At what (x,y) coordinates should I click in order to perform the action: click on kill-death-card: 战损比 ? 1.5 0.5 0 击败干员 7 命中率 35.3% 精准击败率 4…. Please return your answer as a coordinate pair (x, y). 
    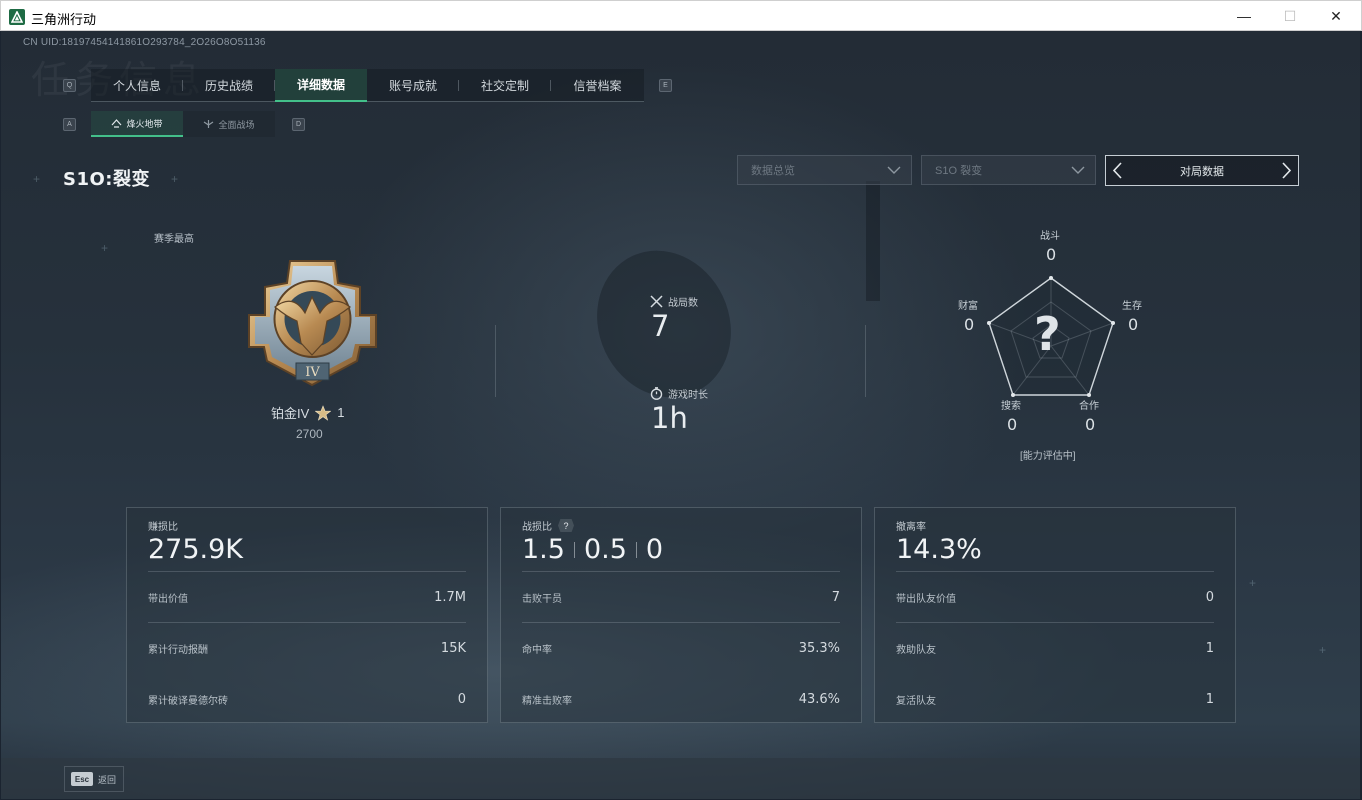
    Looking at the image, I should click on (681, 615).